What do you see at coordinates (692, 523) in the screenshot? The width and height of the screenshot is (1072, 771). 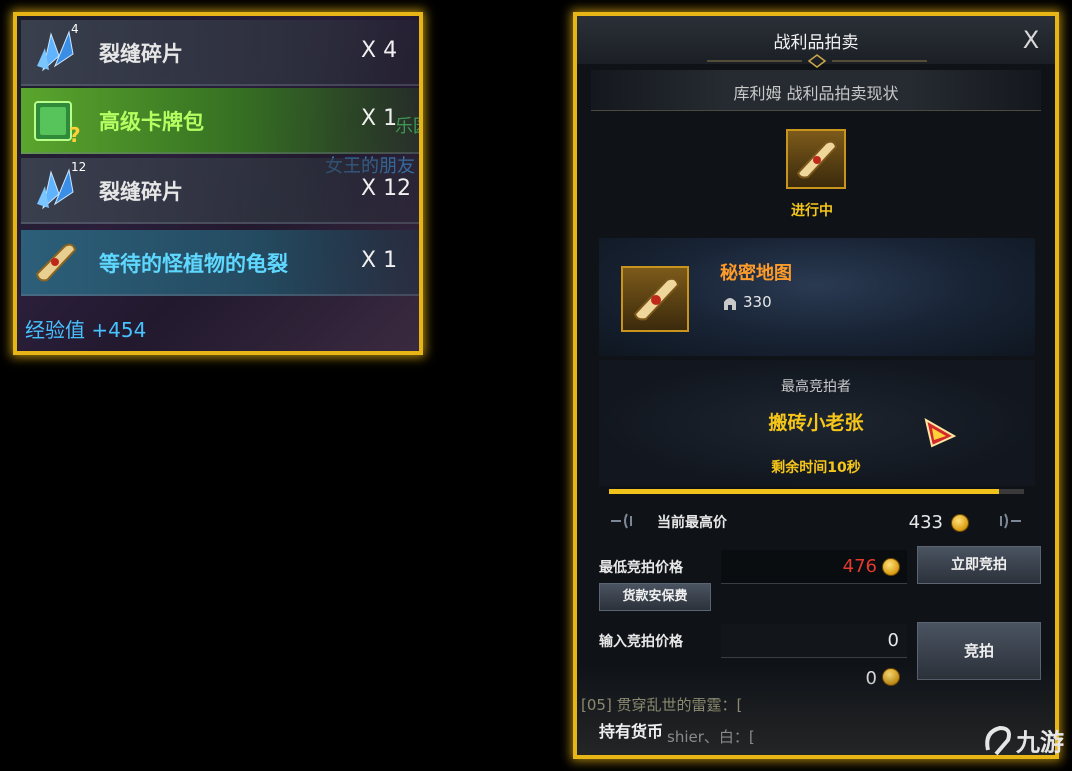 I see `current-top-price-label: 当前最高价` at bounding box center [692, 523].